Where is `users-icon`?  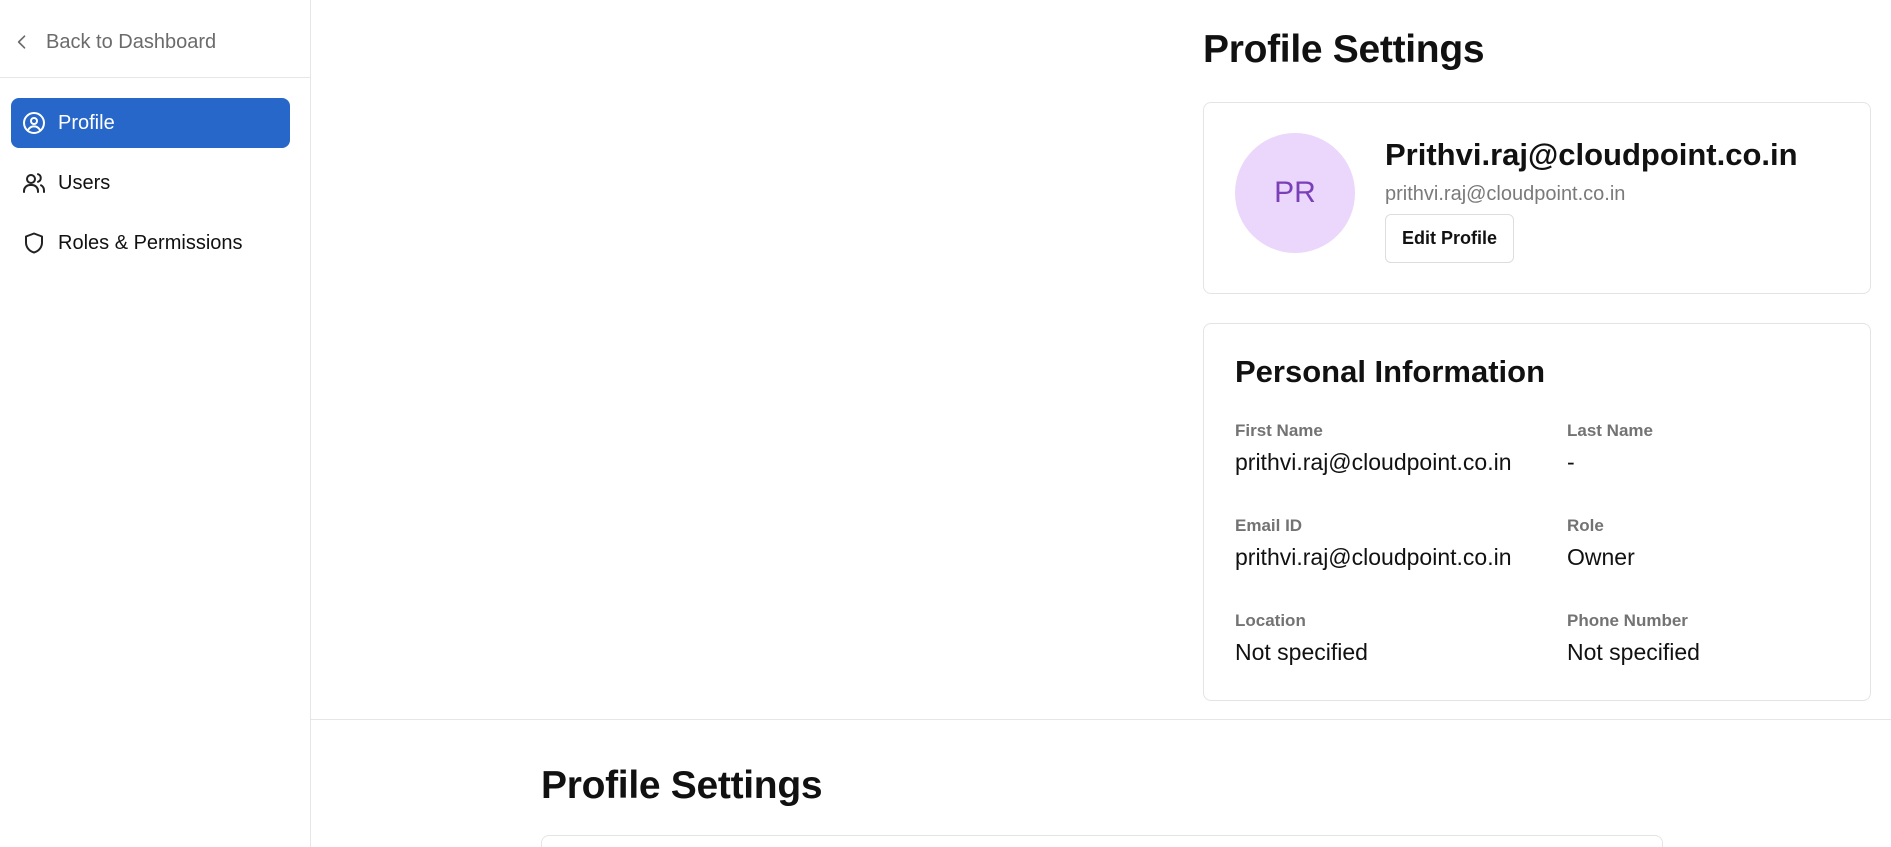 users-icon is located at coordinates (34, 183).